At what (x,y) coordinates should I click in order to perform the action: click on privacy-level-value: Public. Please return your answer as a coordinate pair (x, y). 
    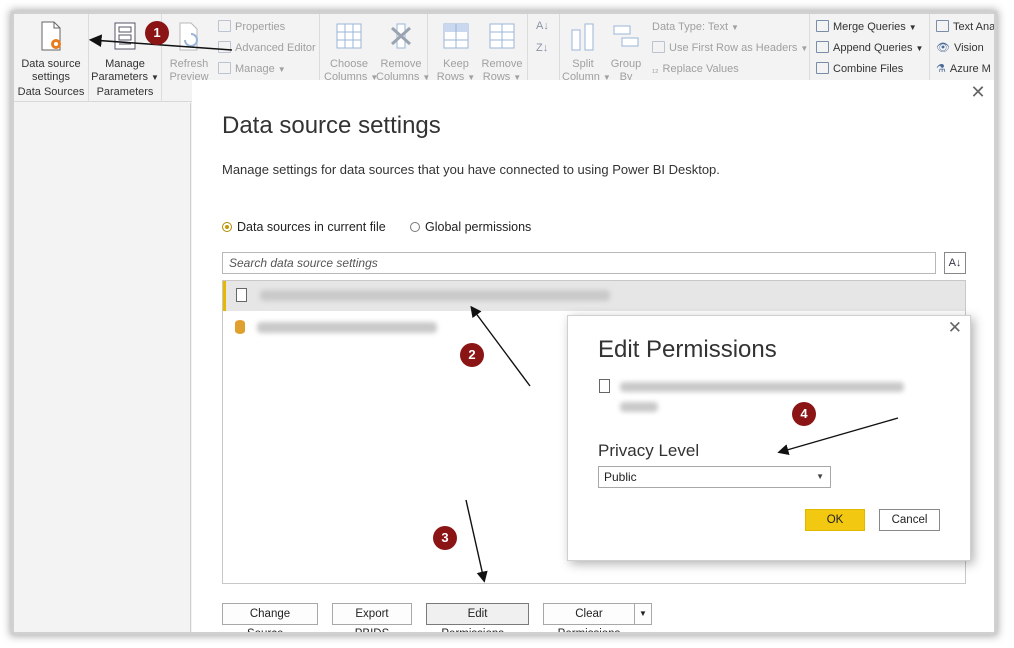
    Looking at the image, I should click on (620, 477).